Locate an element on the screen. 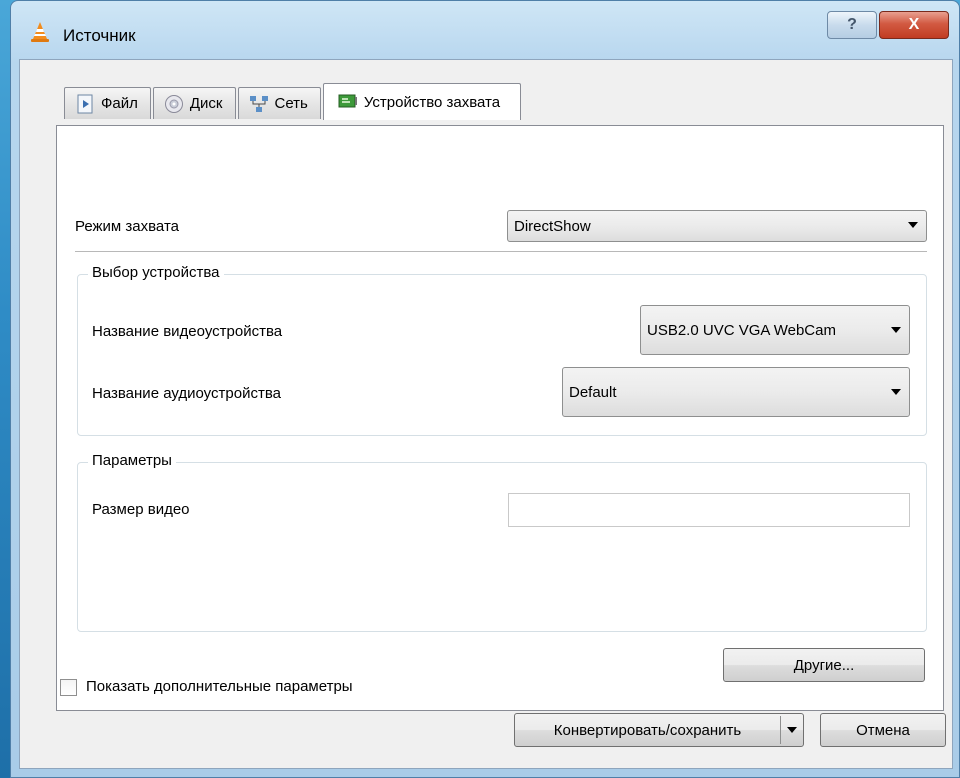 This screenshot has height=778, width=960. tab-network: Сеть is located at coordinates (279, 103).